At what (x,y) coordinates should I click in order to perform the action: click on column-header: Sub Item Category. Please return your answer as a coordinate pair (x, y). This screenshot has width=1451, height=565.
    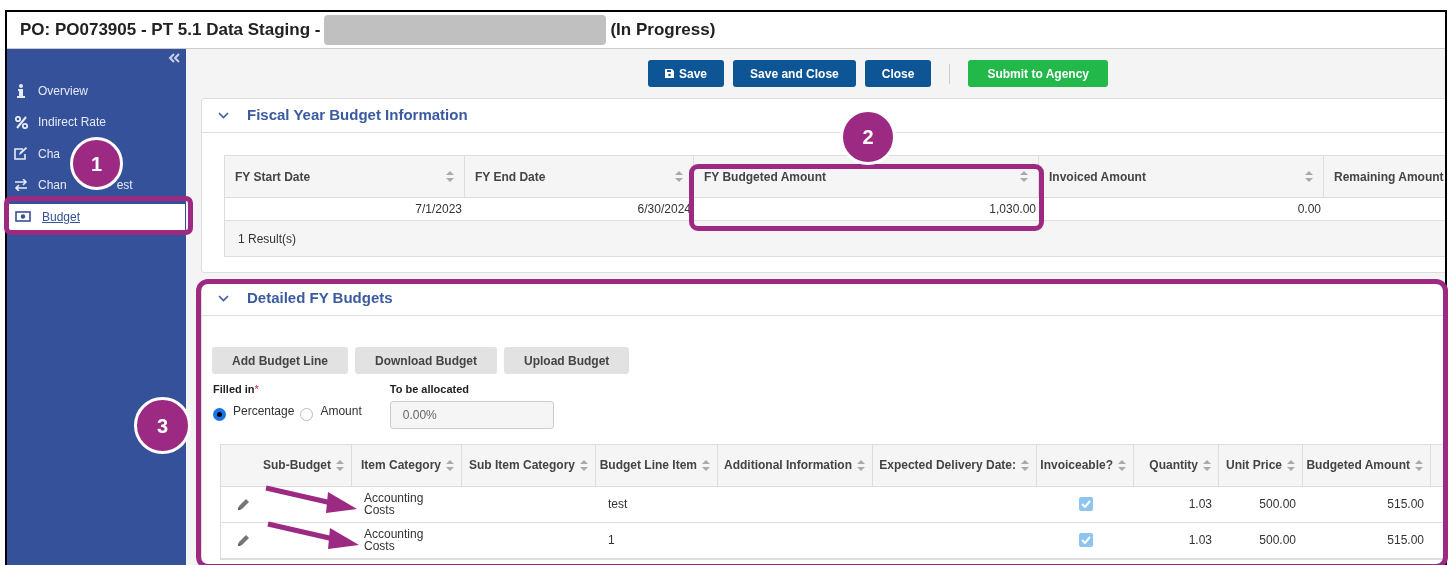
    Looking at the image, I should click on (528, 465).